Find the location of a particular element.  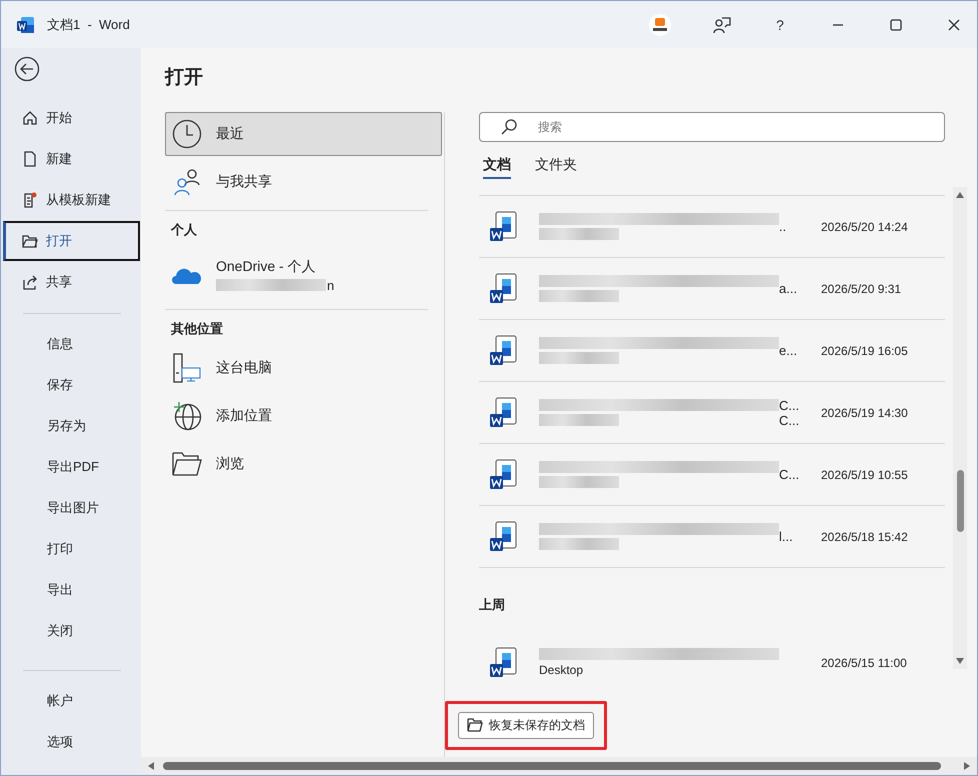

file-row: Desktop 2026/5/15 11:00 is located at coordinates (712, 655).